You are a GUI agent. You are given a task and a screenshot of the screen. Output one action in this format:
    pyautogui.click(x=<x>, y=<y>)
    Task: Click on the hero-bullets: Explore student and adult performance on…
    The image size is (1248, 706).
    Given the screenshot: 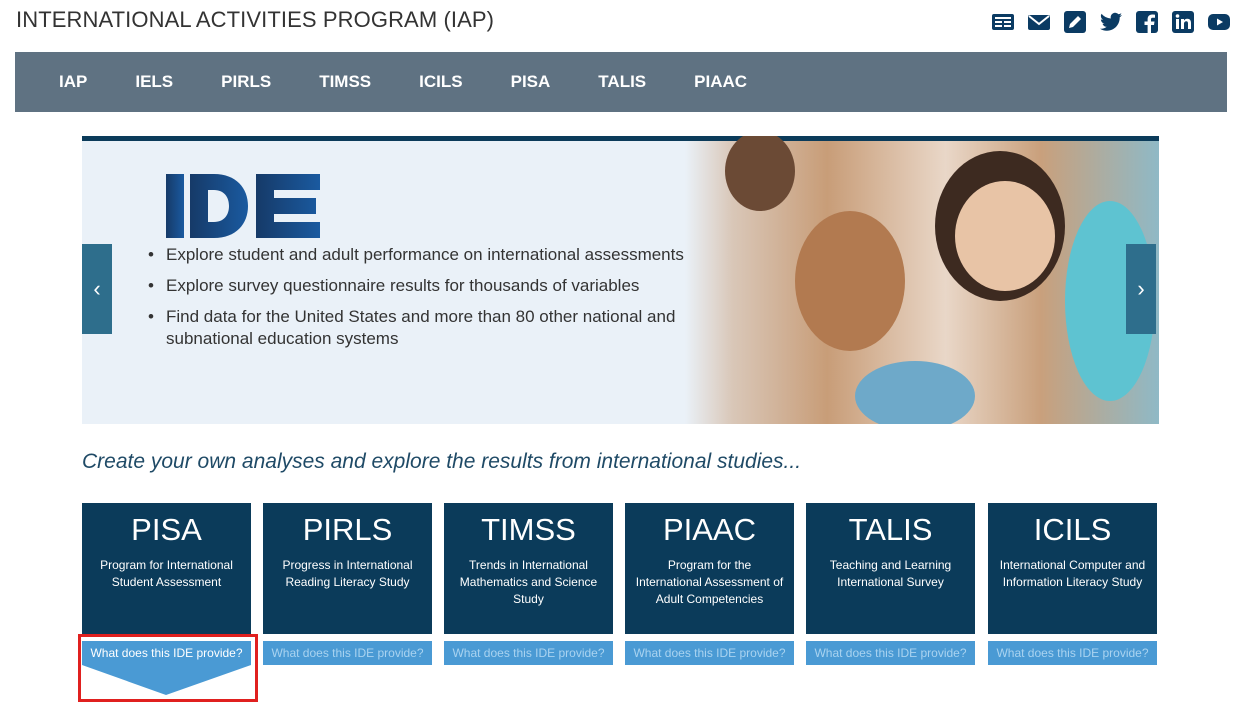 What is the action you would take?
    pyautogui.click(x=417, y=301)
    